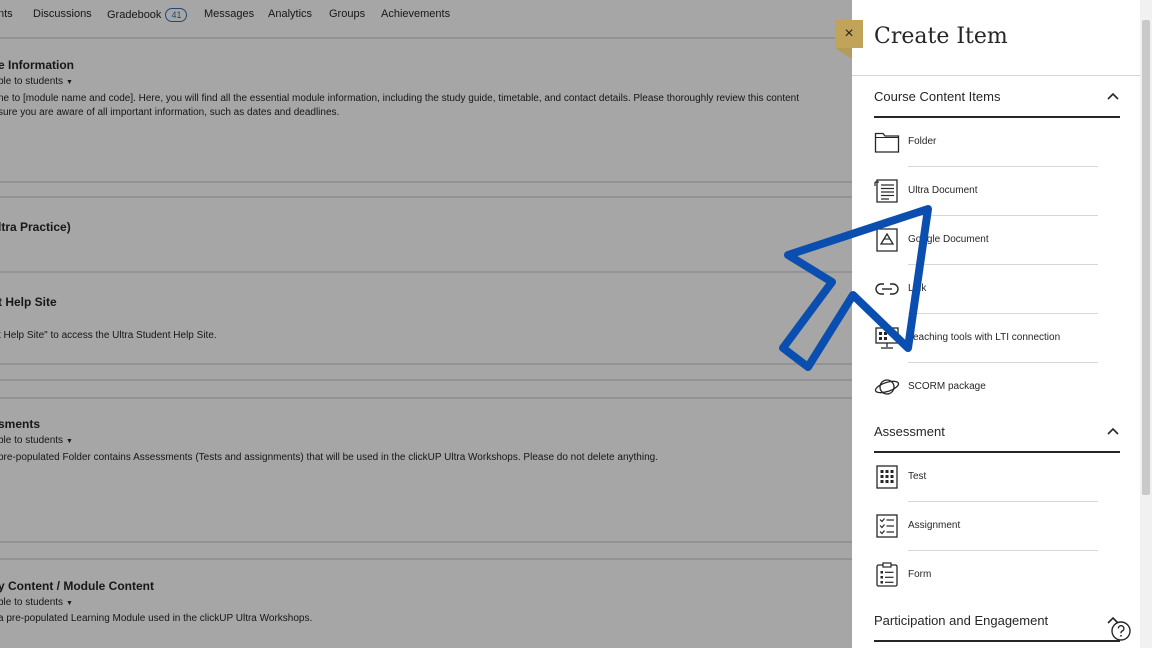 Image resolution: width=1152 pixels, height=648 pixels. What do you see at coordinates (1121, 631) in the screenshot?
I see `help-icon` at bounding box center [1121, 631].